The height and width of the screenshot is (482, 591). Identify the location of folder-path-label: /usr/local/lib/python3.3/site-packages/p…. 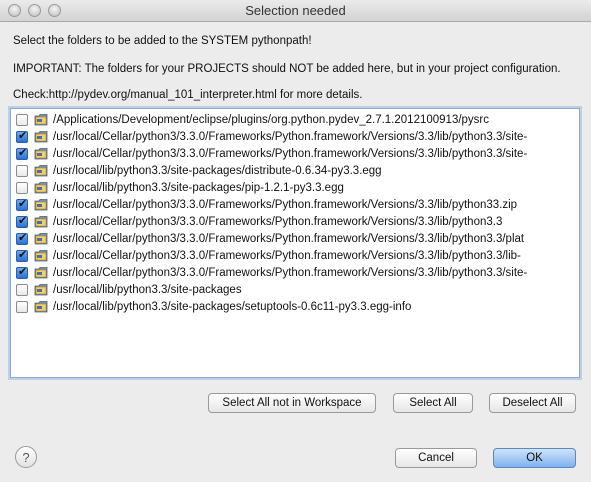
(198, 187).